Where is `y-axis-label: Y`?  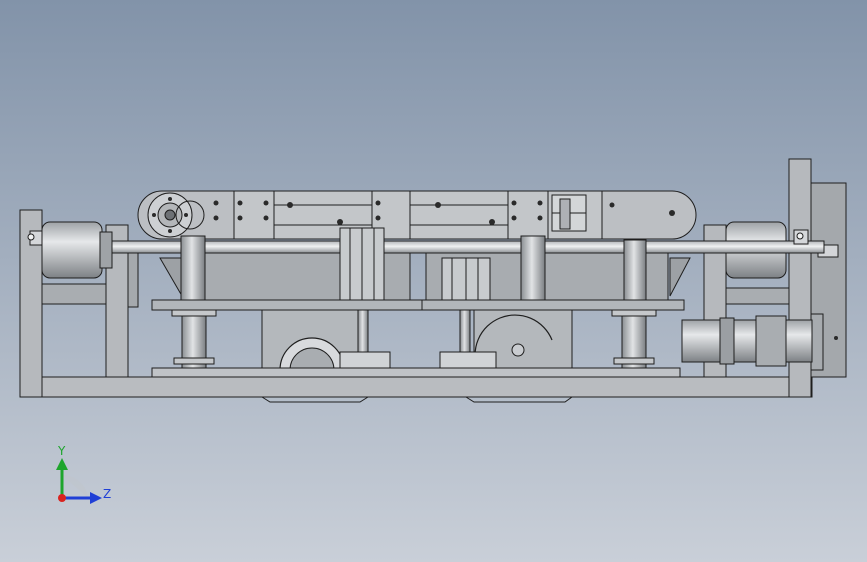
y-axis-label: Y is located at coordinates (61, 451).